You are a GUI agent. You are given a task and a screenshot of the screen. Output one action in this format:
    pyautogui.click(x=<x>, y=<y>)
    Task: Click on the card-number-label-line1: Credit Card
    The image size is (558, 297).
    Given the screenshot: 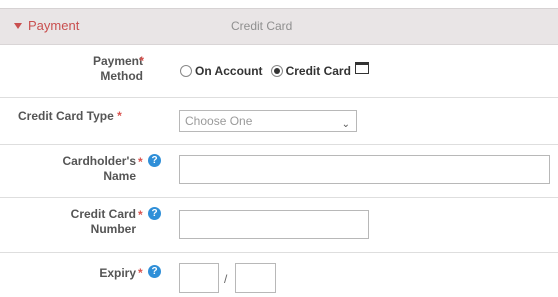 What is the action you would take?
    pyautogui.click(x=103, y=214)
    